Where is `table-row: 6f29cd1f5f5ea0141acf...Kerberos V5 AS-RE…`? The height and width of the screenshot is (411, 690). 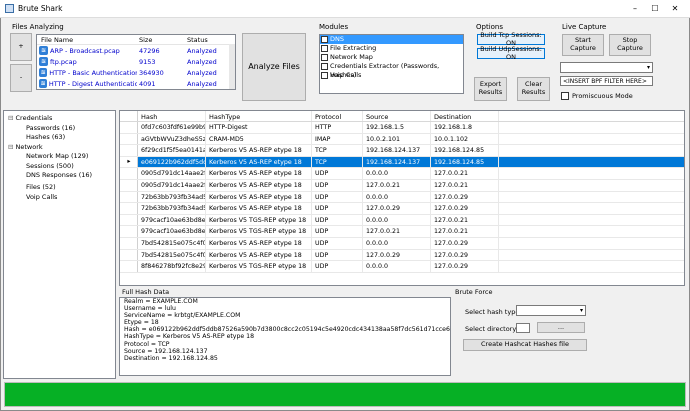 table-row: 6f29cd1f5f5ea0141acf...Kerberos V5 AS-RE… is located at coordinates (402, 151).